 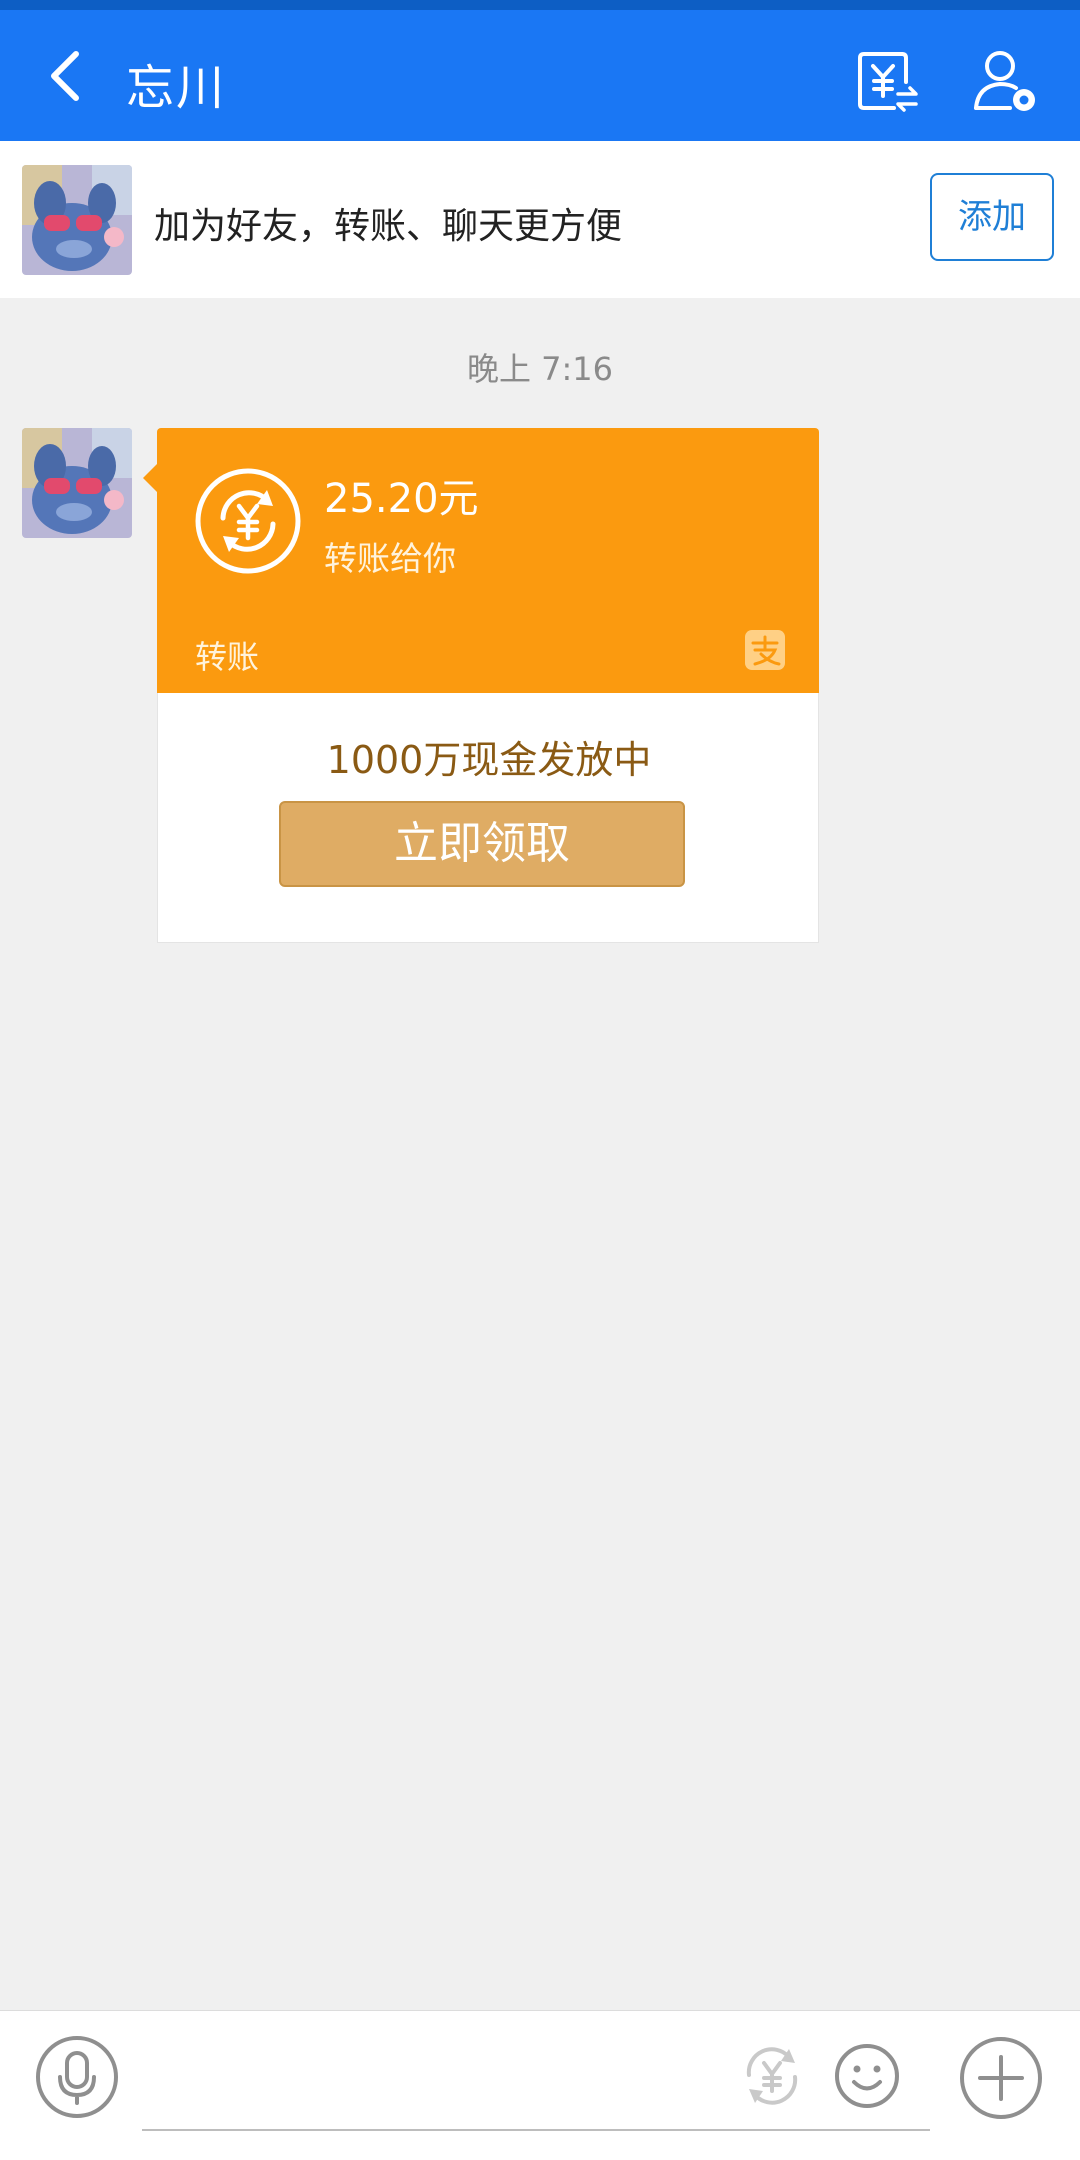 I want to click on claim-now-button: 立即领取, so click(x=482, y=844).